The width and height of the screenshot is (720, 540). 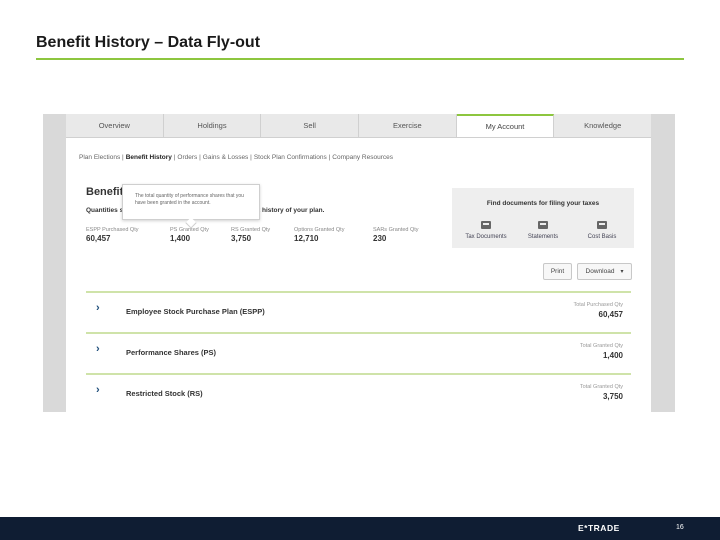 I want to click on stat-label: SARs Granted Qty, so click(x=396, y=230).